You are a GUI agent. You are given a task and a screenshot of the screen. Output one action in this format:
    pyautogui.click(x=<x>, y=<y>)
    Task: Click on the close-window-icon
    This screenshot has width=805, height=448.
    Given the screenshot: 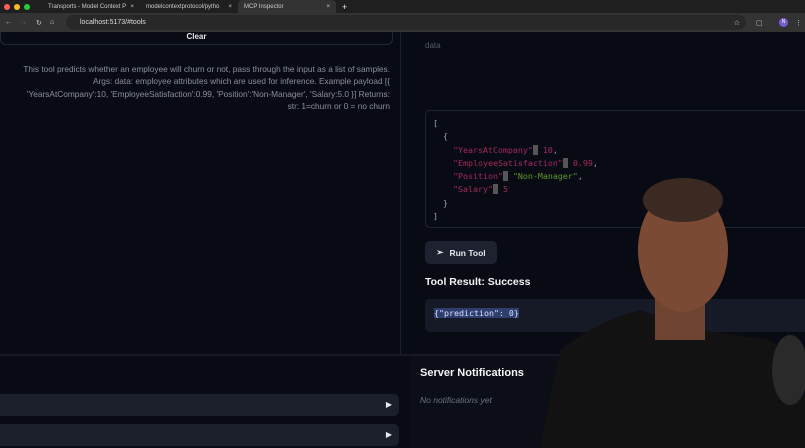 What is the action you would take?
    pyautogui.click(x=7, y=6)
    